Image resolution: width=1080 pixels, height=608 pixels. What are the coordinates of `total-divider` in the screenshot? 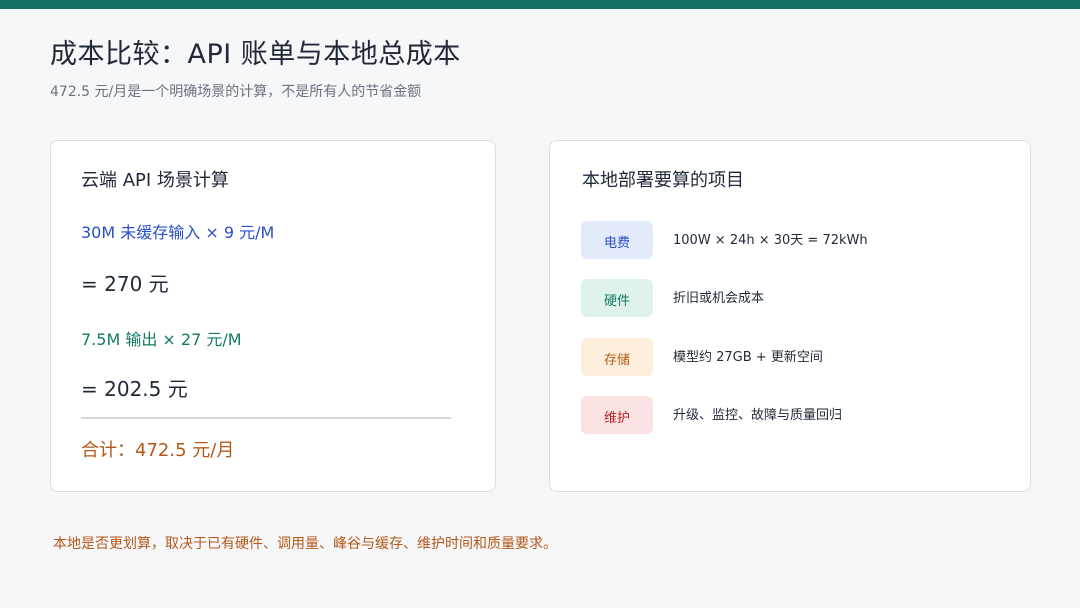 It's located at (266, 418).